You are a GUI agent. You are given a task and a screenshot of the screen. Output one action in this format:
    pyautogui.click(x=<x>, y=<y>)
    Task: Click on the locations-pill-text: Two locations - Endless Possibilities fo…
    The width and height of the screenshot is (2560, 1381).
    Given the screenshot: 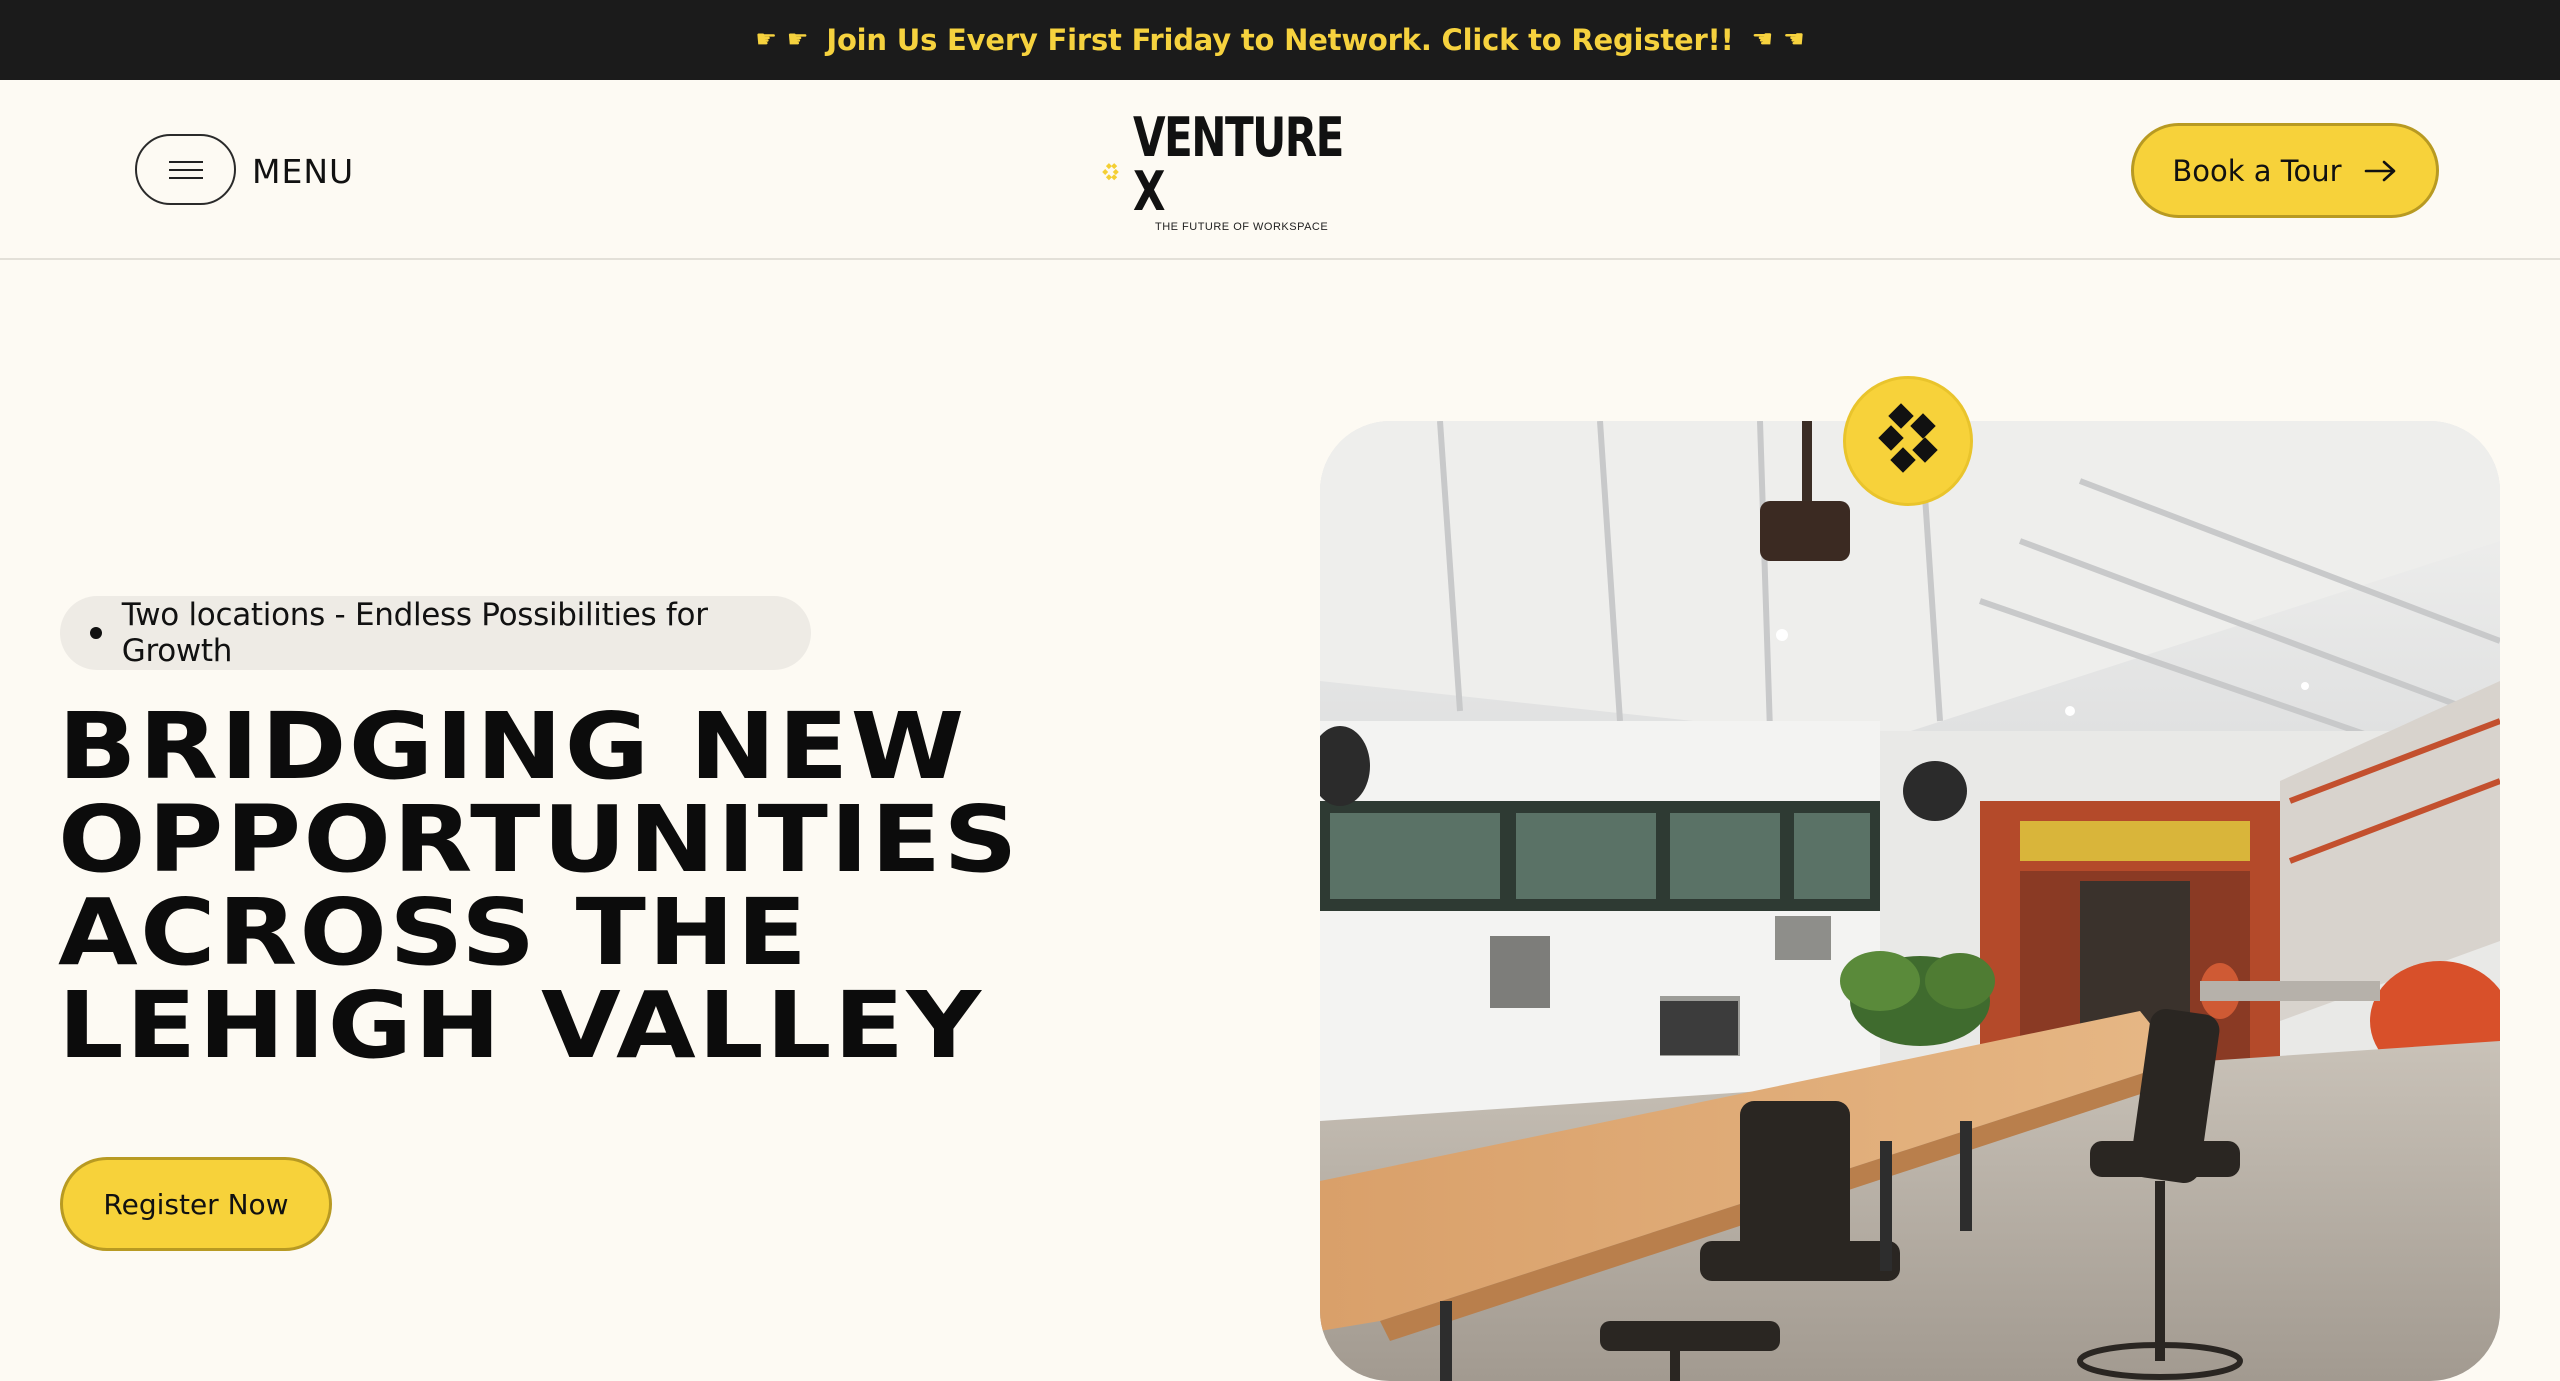 What is the action you would take?
    pyautogui.click(x=414, y=633)
    